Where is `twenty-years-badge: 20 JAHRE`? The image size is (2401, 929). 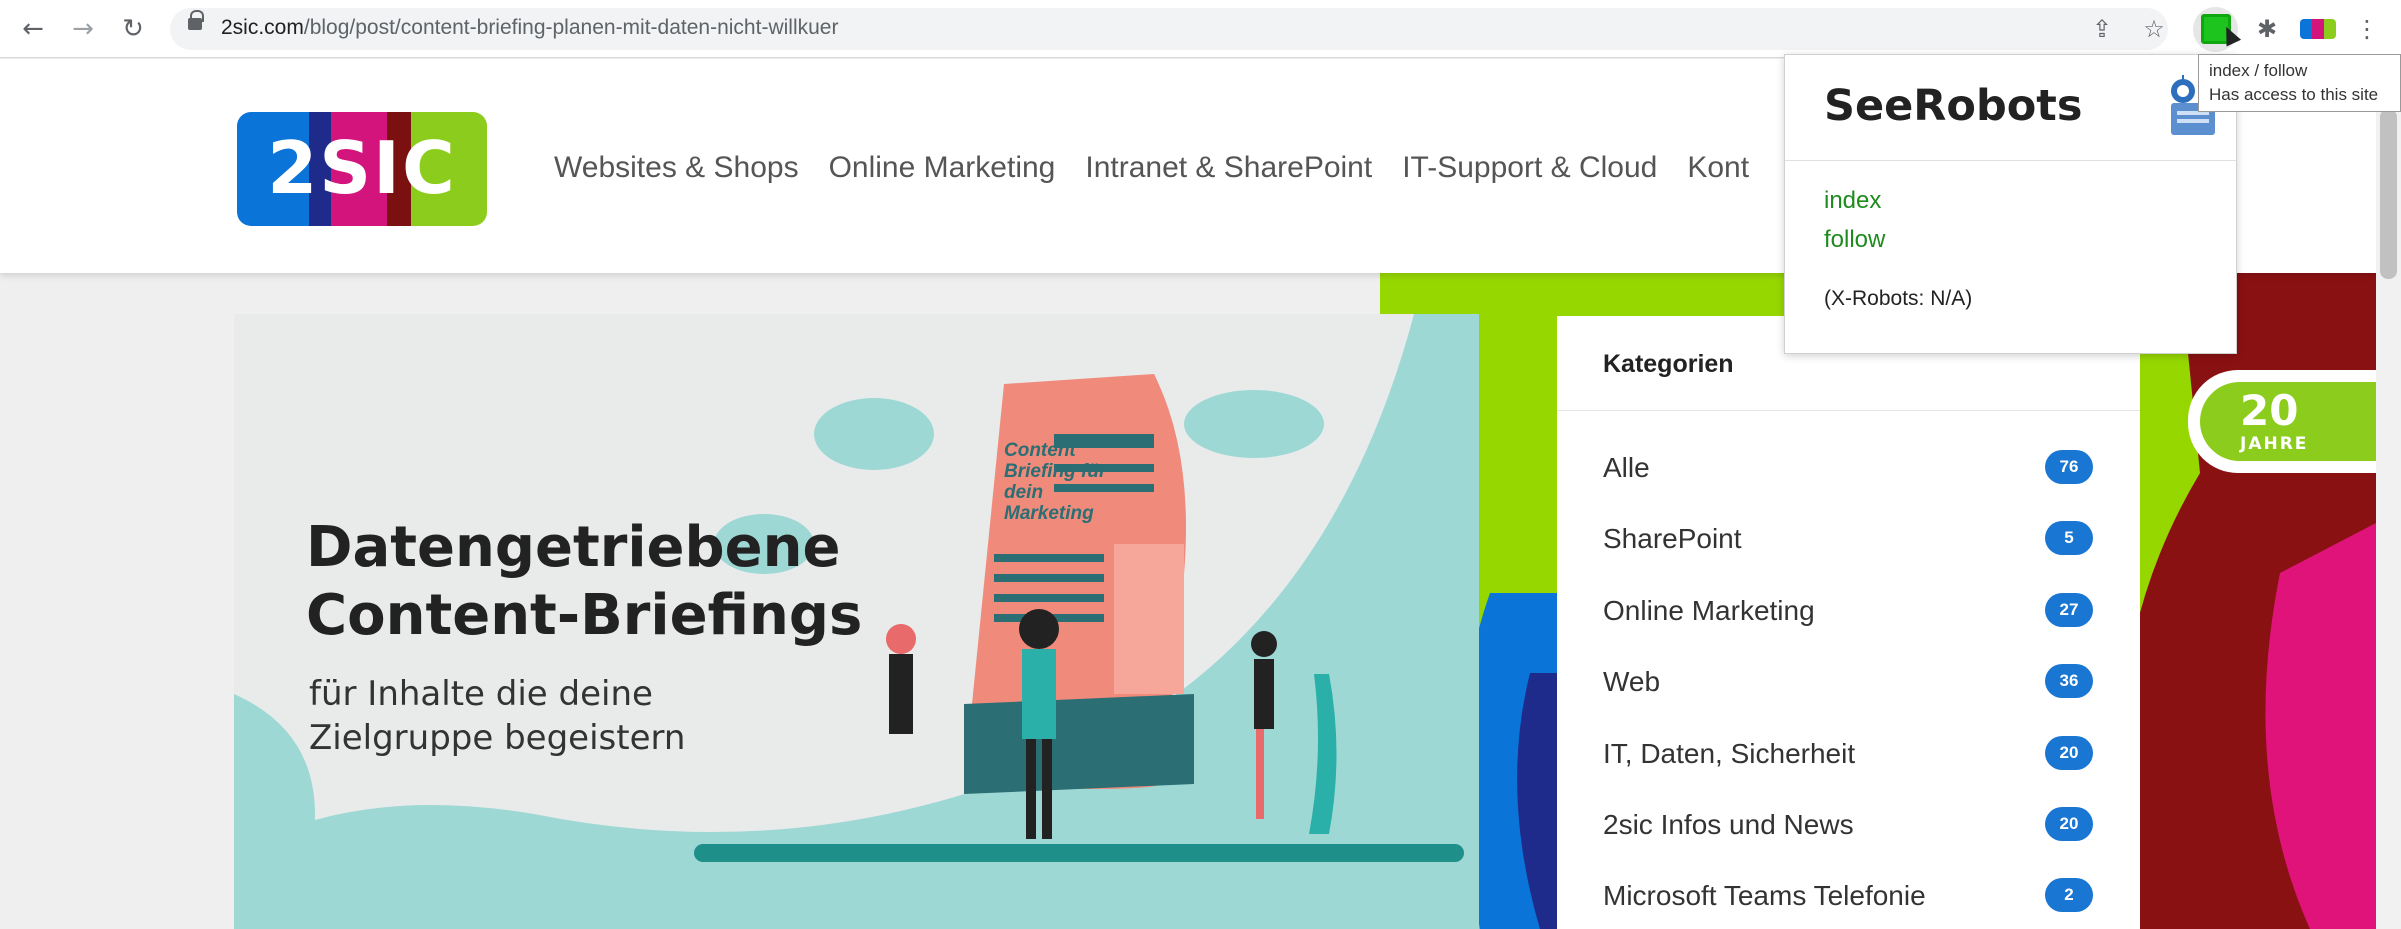
twenty-years-badge: 20 JAHRE is located at coordinates (2282, 421).